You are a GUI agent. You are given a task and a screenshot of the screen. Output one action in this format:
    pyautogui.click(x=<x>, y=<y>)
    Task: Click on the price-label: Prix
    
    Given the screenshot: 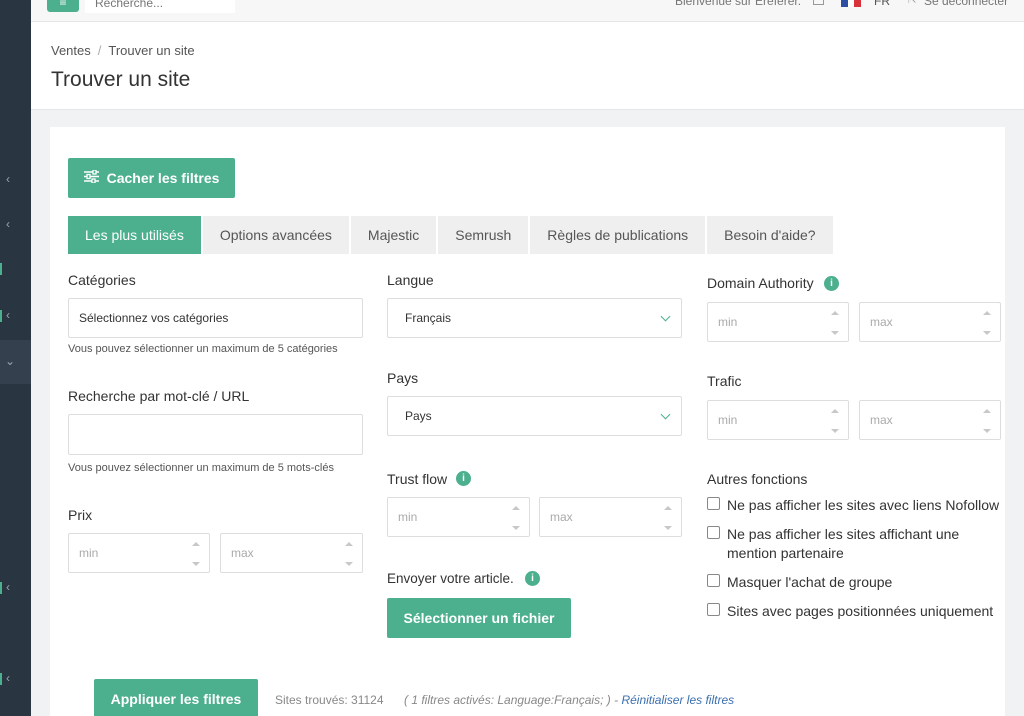 What is the action you would take?
    pyautogui.click(x=80, y=515)
    